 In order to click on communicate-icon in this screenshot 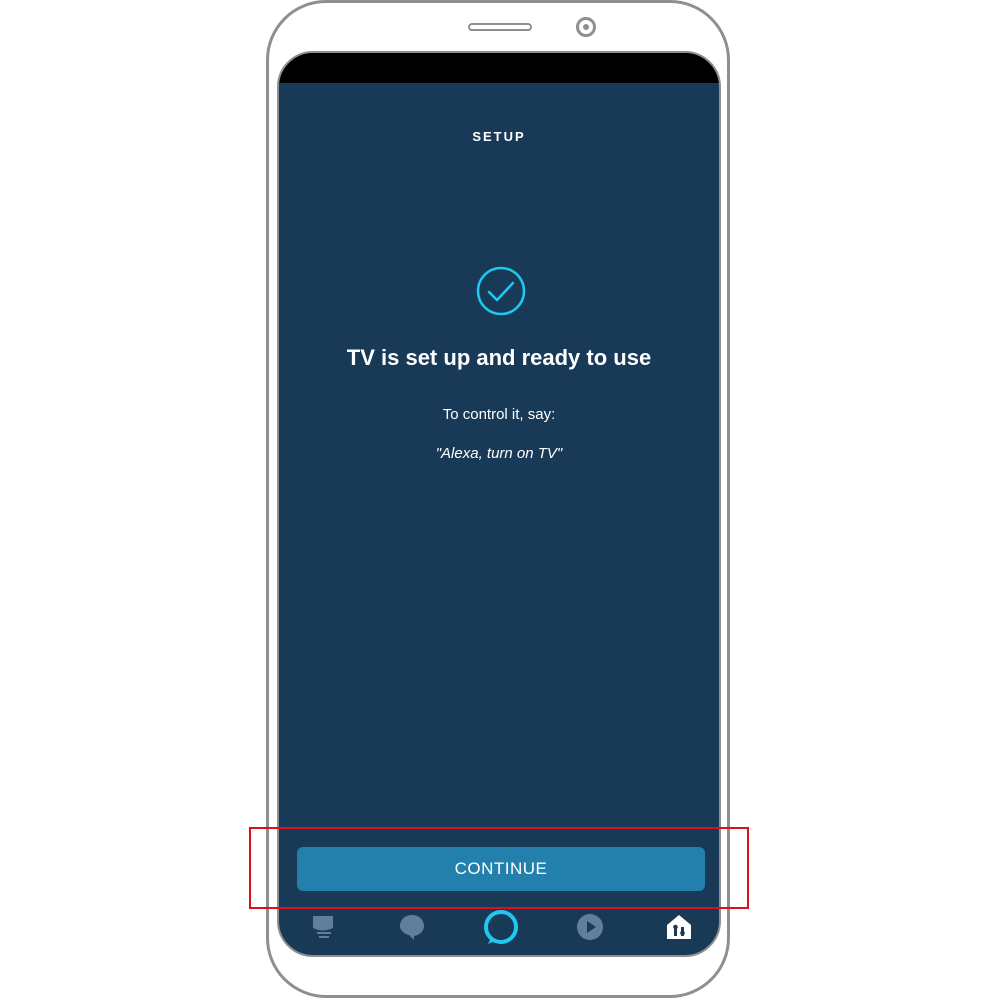, I will do `click(412, 927)`.